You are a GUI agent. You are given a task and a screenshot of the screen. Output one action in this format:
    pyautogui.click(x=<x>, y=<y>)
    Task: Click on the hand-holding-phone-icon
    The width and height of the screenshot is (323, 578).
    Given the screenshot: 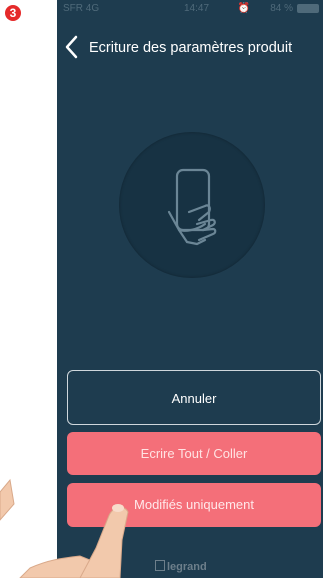 What is the action you would take?
    pyautogui.click(x=192, y=205)
    